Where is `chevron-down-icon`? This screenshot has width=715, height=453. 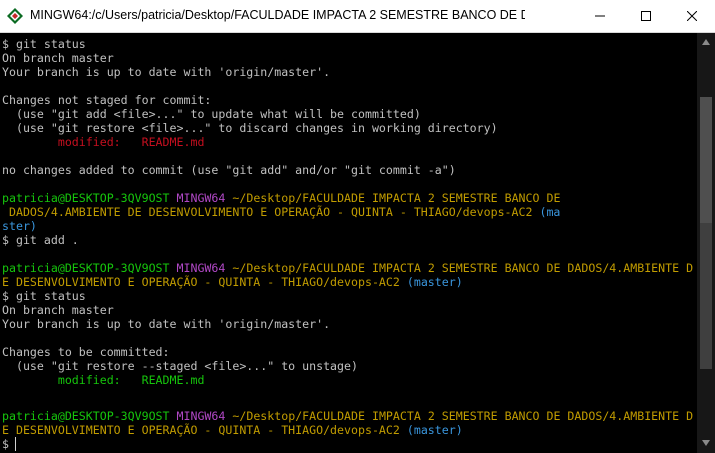
chevron-down-icon is located at coordinates (706, 443).